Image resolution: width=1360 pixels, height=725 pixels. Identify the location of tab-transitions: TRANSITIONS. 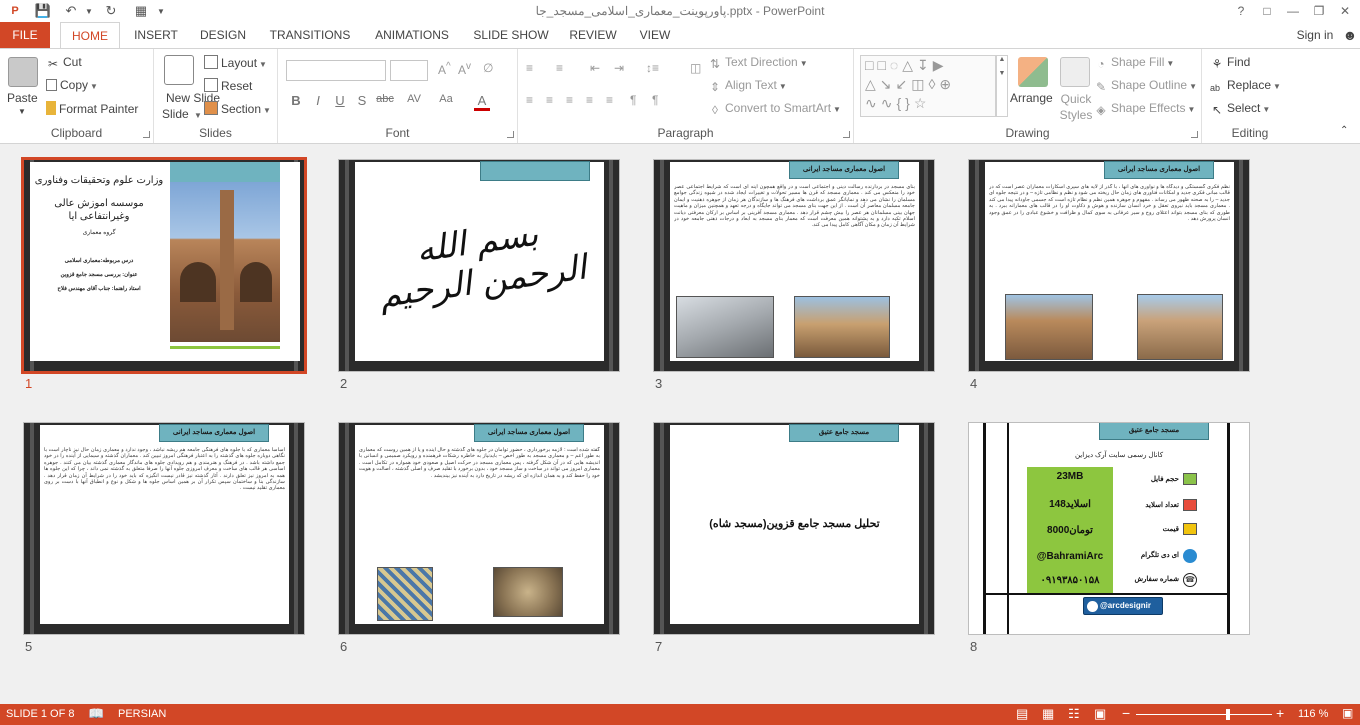
(310, 35).